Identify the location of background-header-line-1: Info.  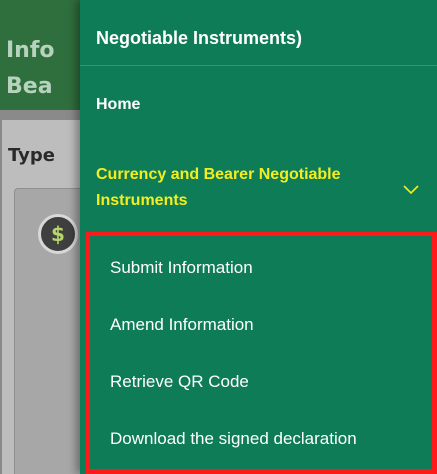
(30, 50).